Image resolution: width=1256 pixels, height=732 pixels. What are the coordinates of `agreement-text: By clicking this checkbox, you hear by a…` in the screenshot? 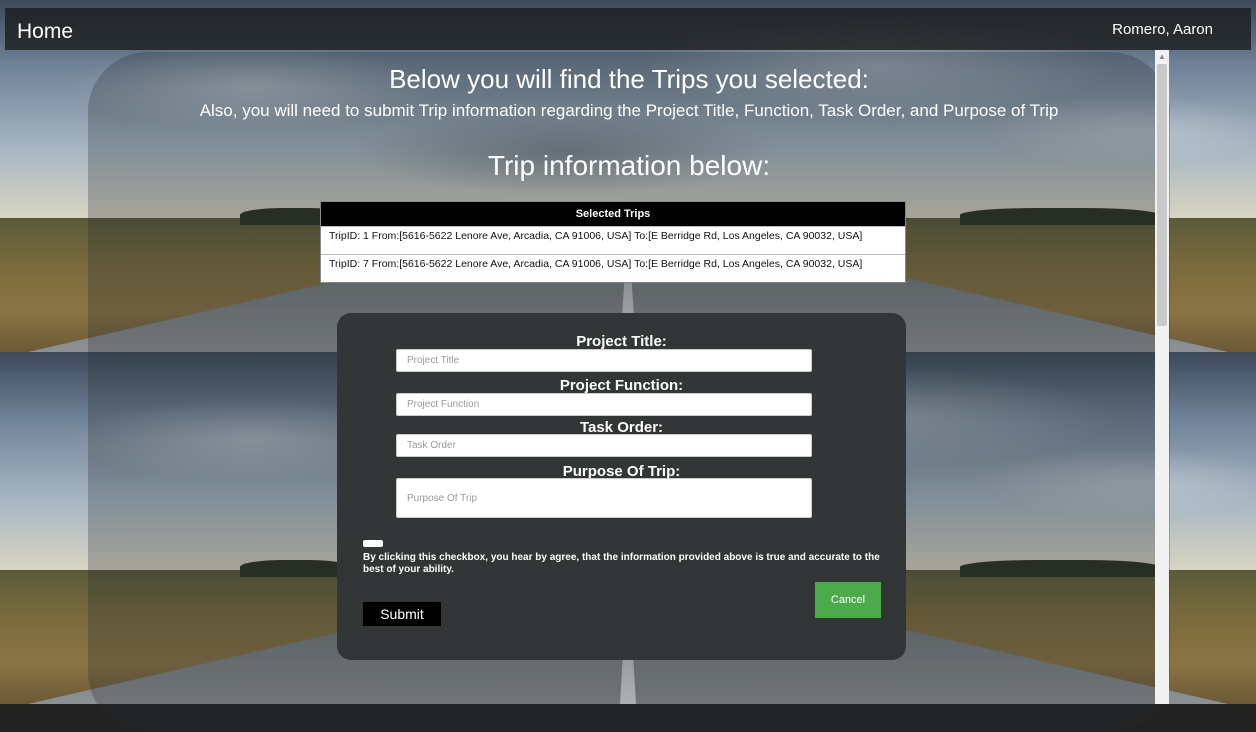 It's located at (621, 563).